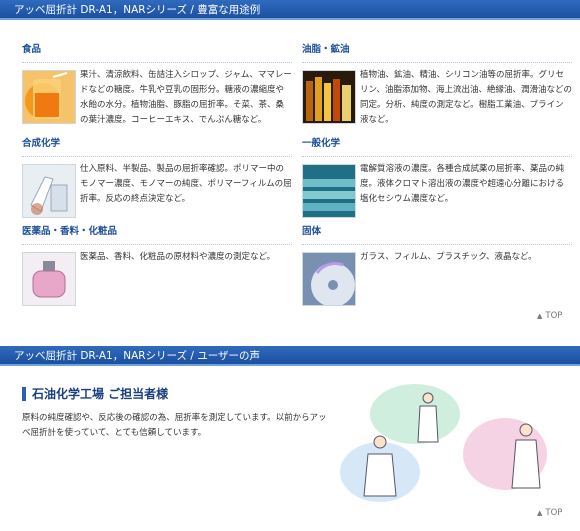  I want to click on category-title: 一般化学, so click(437, 147).